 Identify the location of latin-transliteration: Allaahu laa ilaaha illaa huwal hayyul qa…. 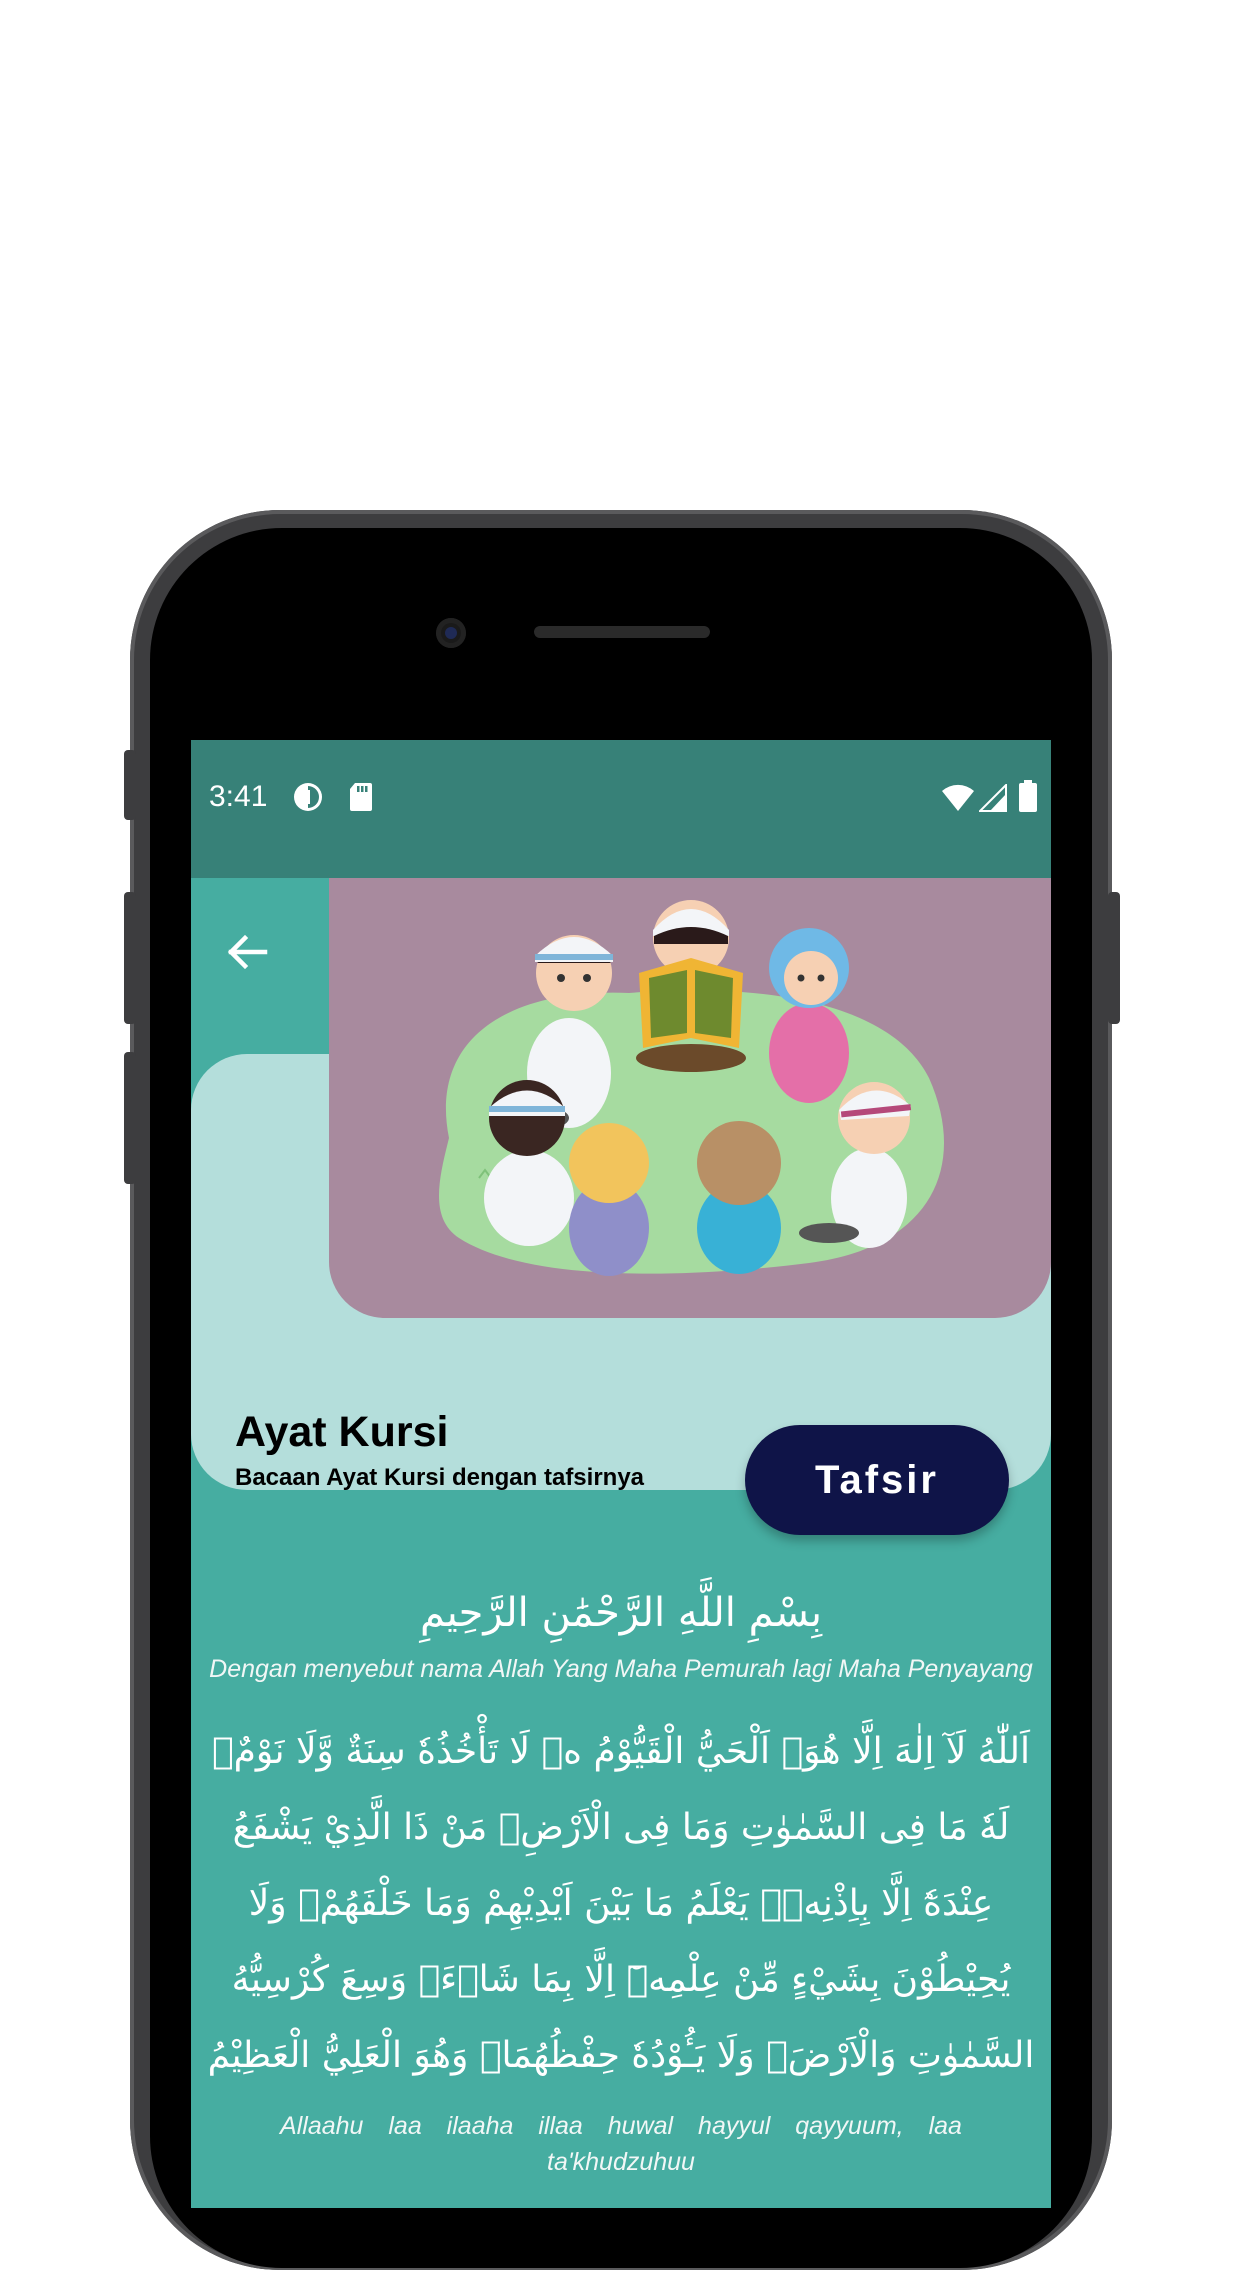
(621, 2144).